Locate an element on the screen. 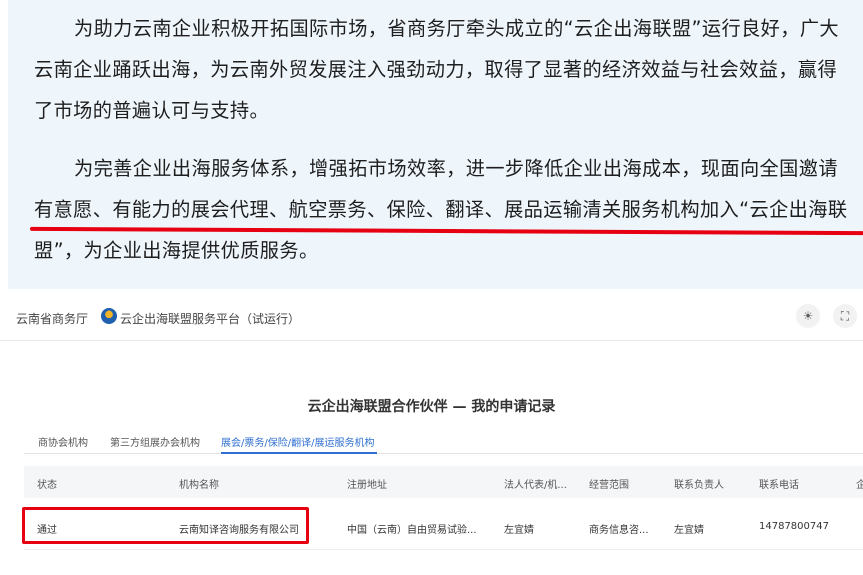  tab-third-party-exhibition: 第三方组展办会机构 is located at coordinates (155, 441).